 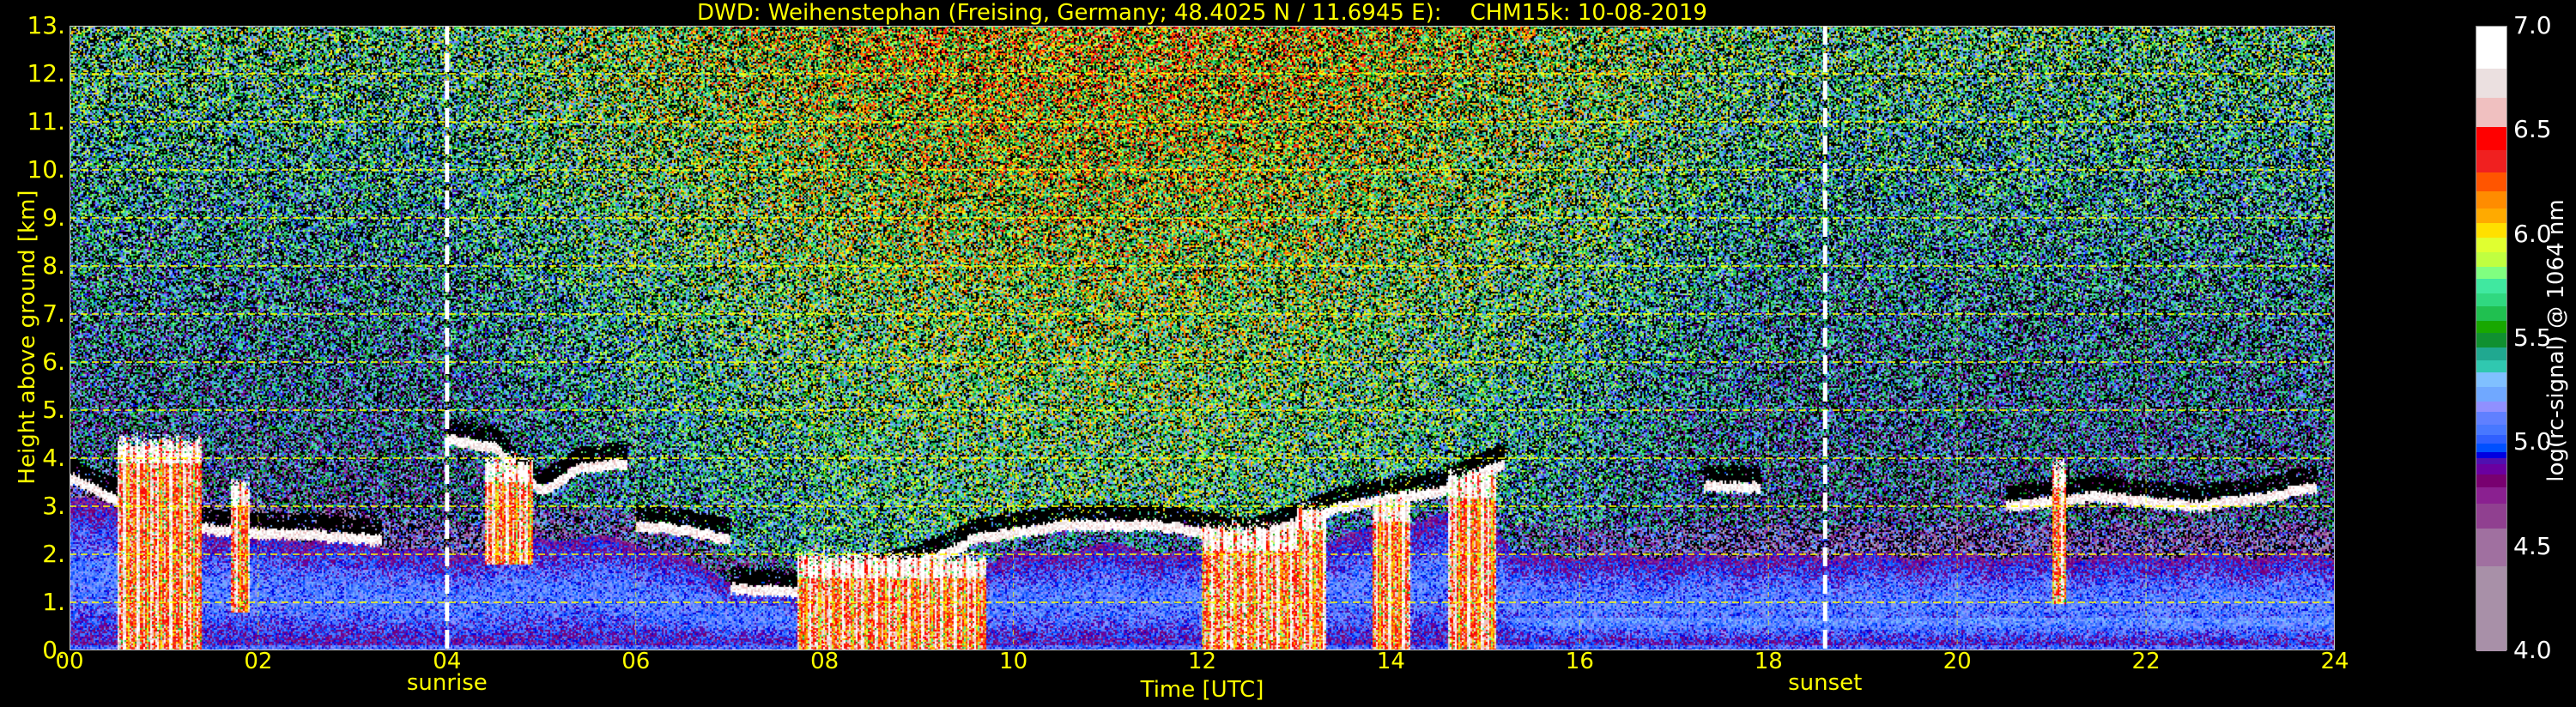 I want to click on y-tick-label: 12., so click(x=46, y=74).